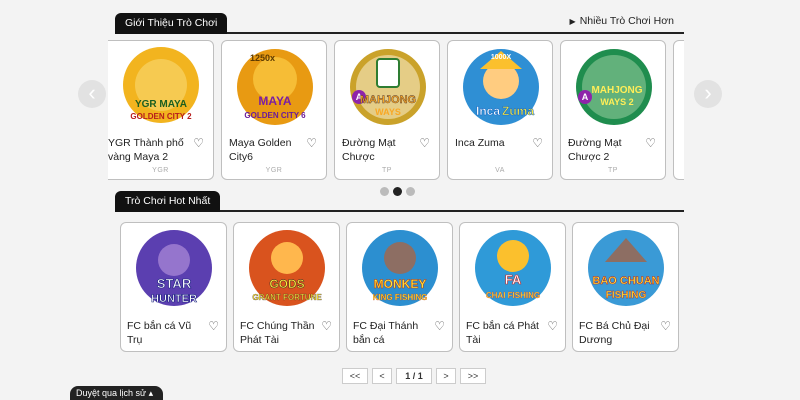 The image size is (800, 400). Describe the element at coordinates (277, 333) in the screenshot. I see `game-name: FC Chúng Thần Phát Tài` at that location.